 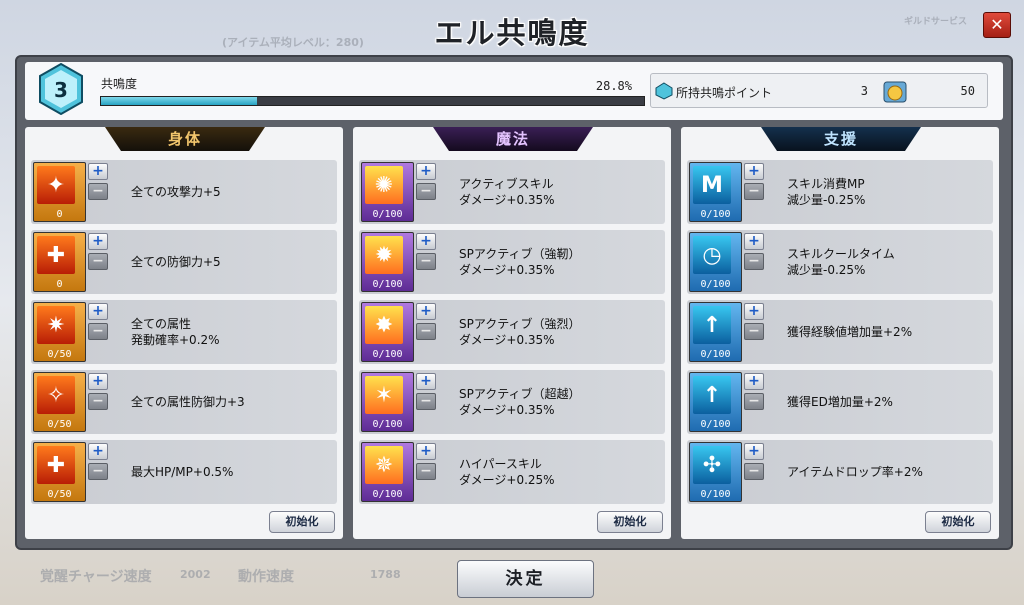 I want to click on points-secondary-value: 50, so click(x=967, y=91).